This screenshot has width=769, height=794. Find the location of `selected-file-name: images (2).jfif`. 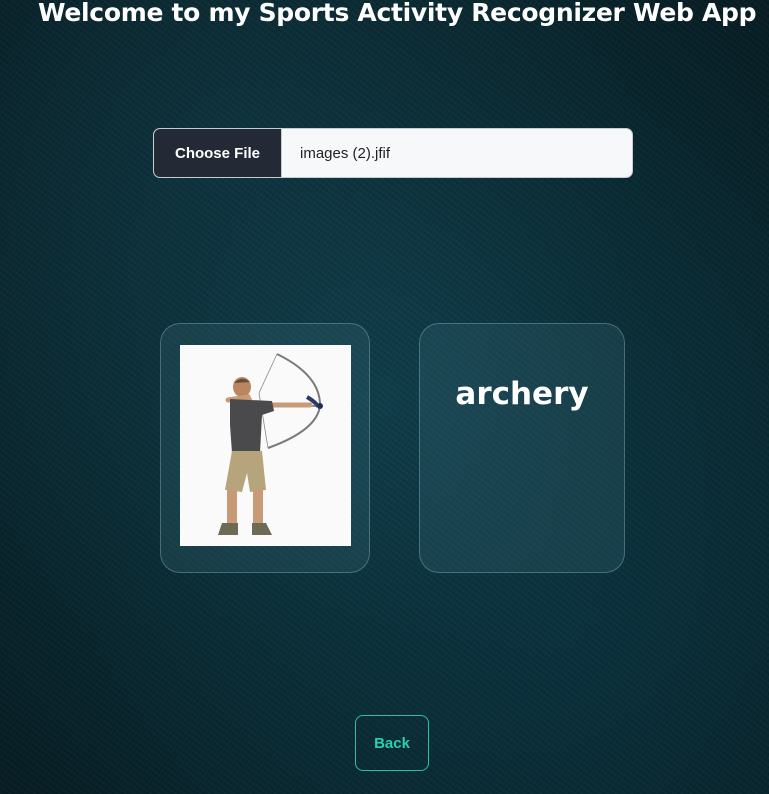

selected-file-name: images (2).jfif is located at coordinates (345, 153).